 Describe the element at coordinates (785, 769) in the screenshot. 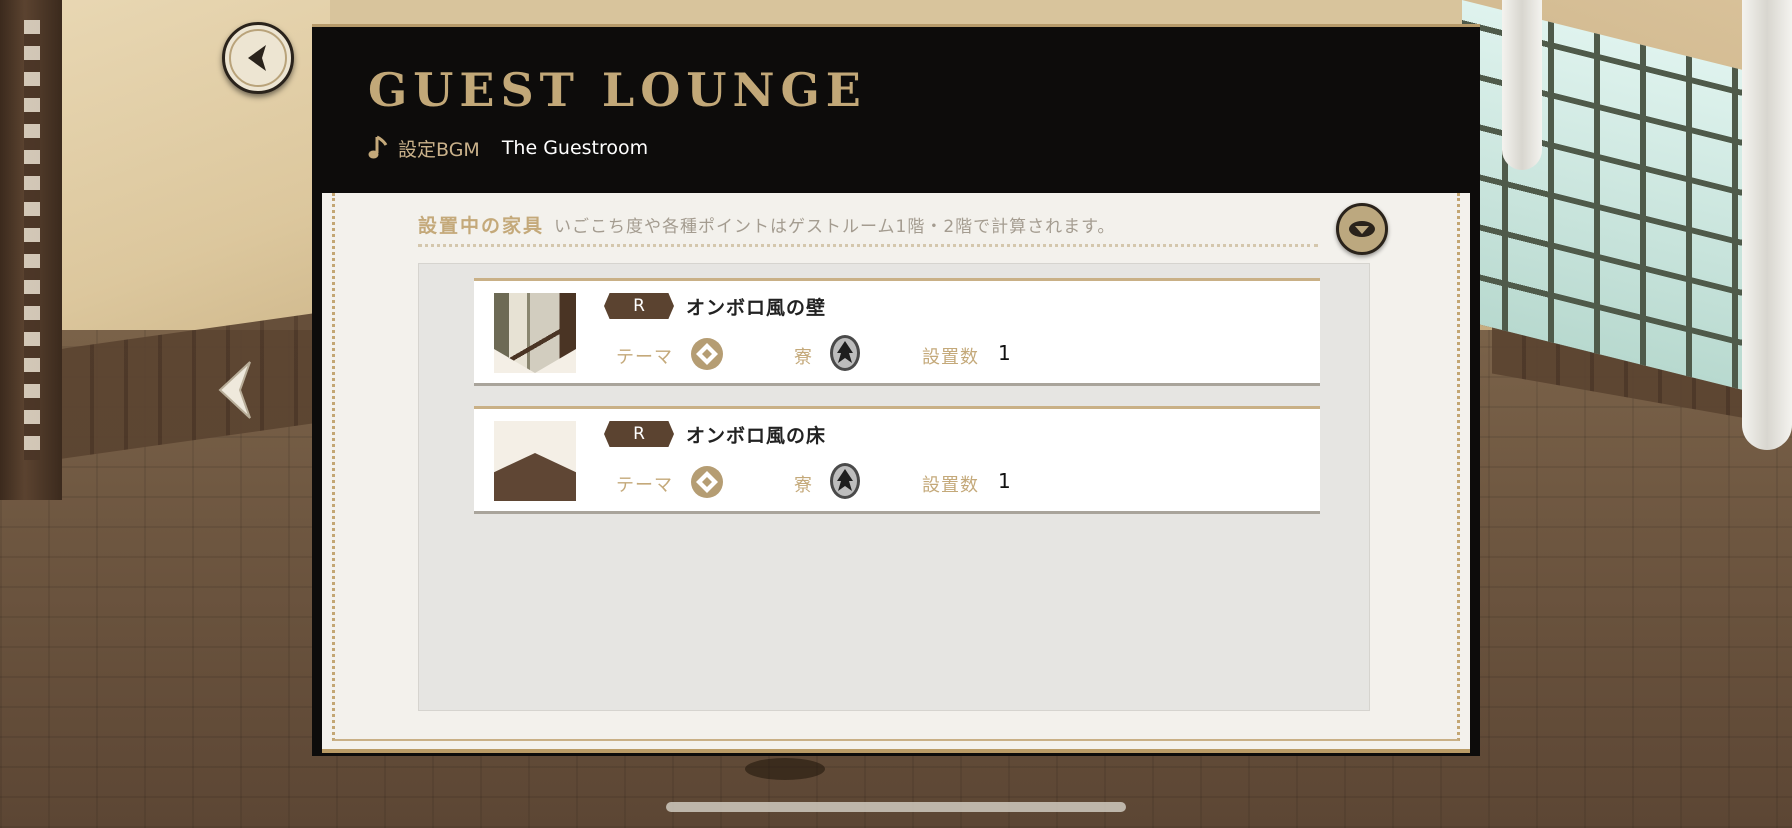

I see `character-shadow` at that location.